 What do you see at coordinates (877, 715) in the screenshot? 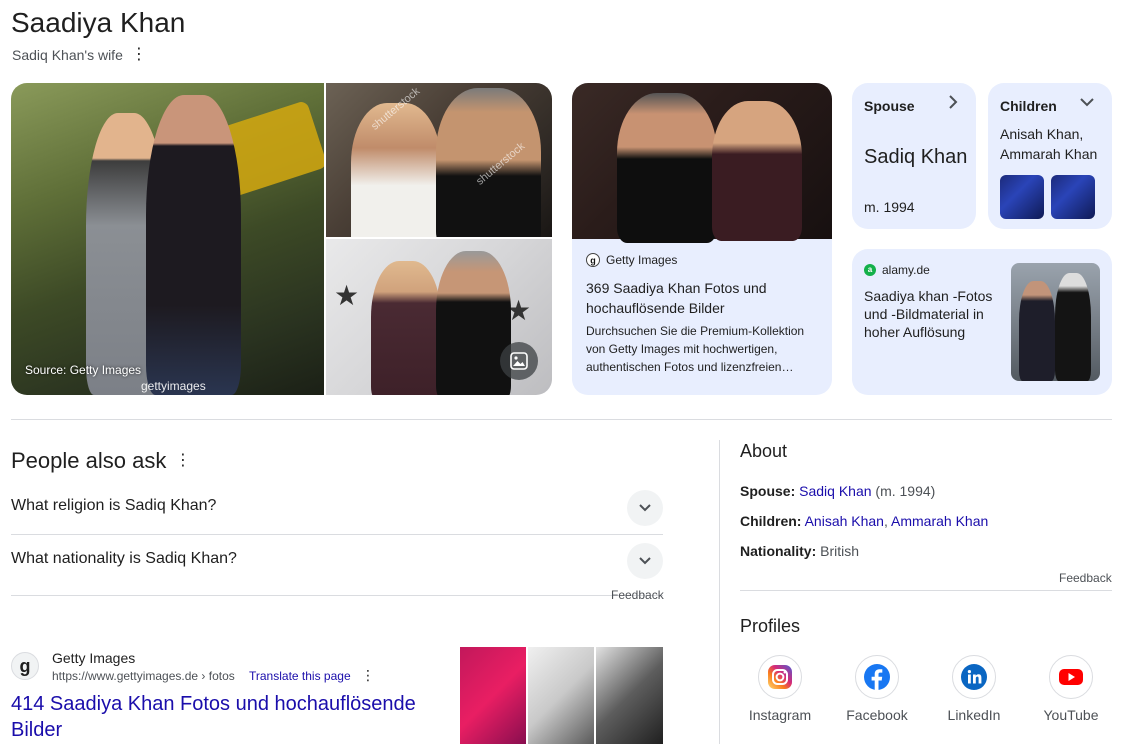
I see `profile-label: Facebook` at bounding box center [877, 715].